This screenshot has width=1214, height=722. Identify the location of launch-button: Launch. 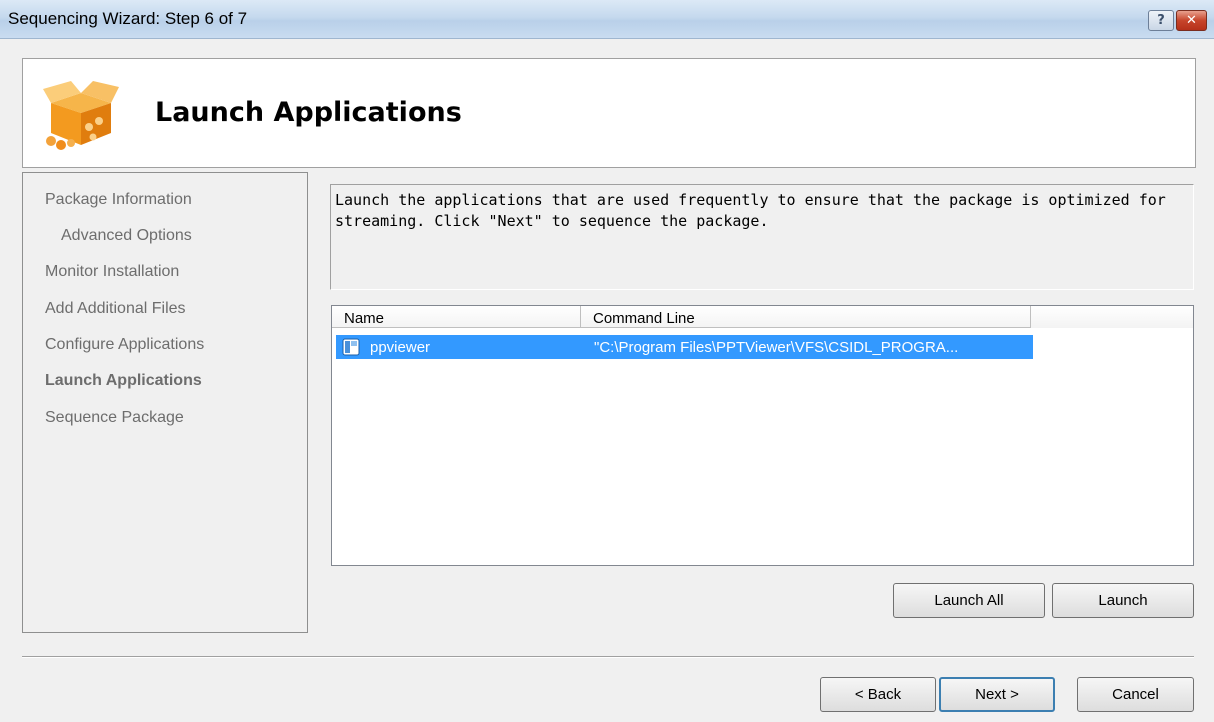
(1123, 600).